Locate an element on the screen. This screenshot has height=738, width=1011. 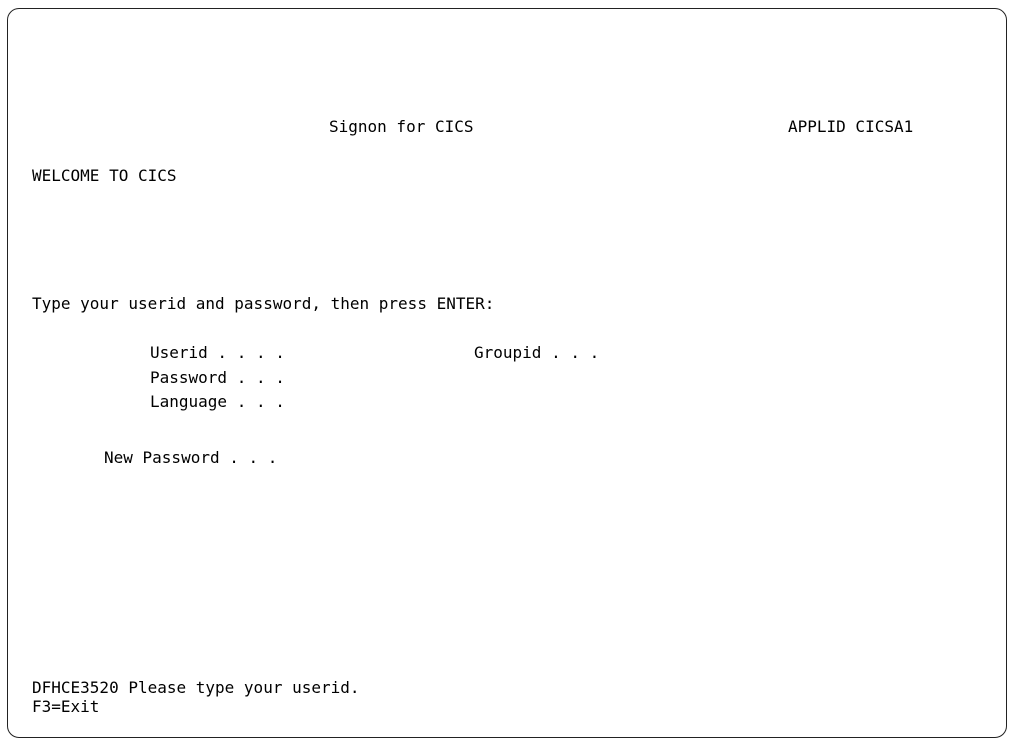
status-message: DFHCE3520 Please type your userid. is located at coordinates (196, 687).